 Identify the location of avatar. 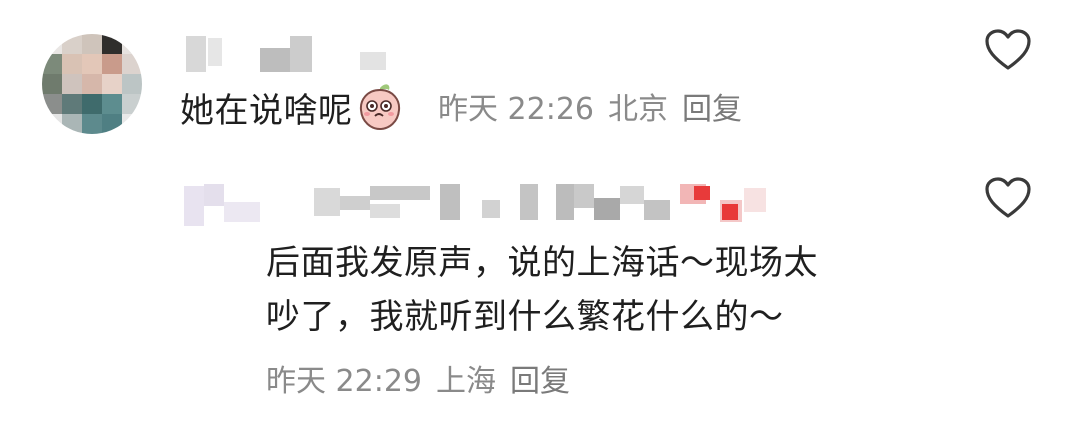
(92, 84).